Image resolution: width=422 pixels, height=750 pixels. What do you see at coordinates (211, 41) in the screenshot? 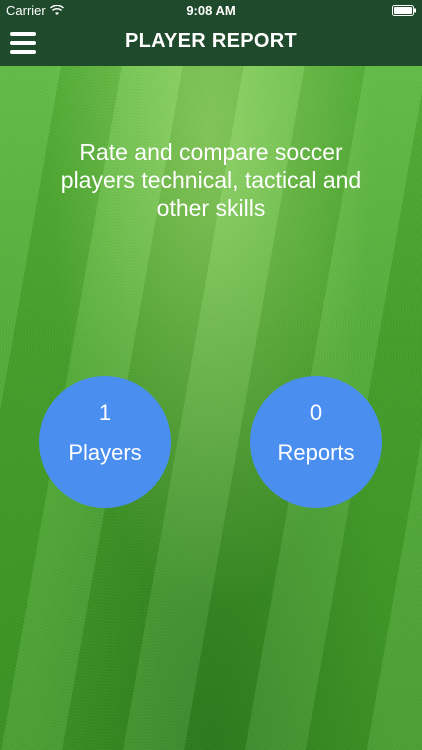
I see `page-title: PLAYER REPORT` at bounding box center [211, 41].